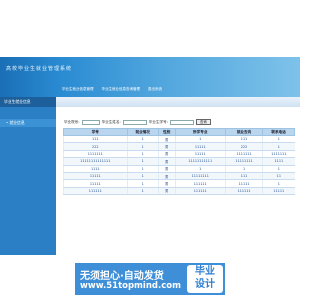  What do you see at coordinates (181, 122) in the screenshot?
I see `student-id-input` at bounding box center [181, 122].